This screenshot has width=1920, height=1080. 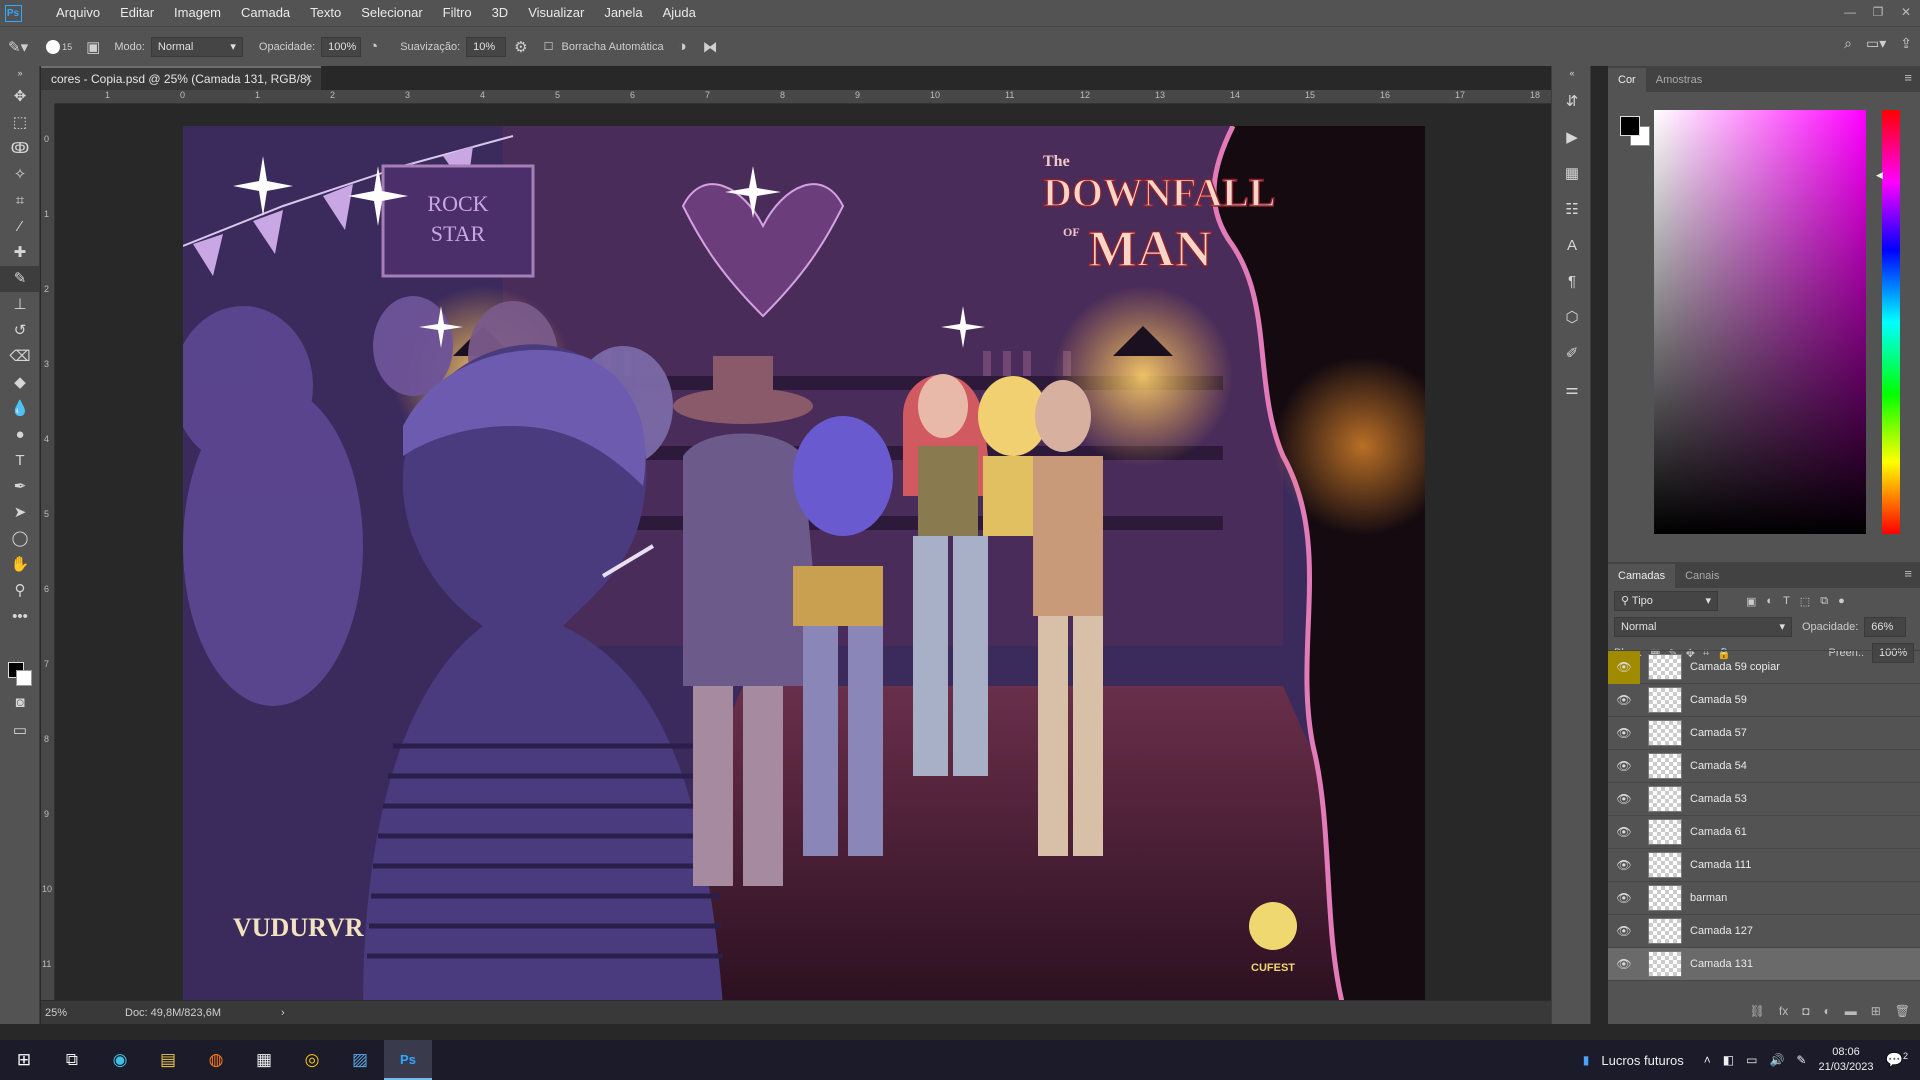 What do you see at coordinates (486, 46) in the screenshot?
I see `smoothing-field: 10%` at bounding box center [486, 46].